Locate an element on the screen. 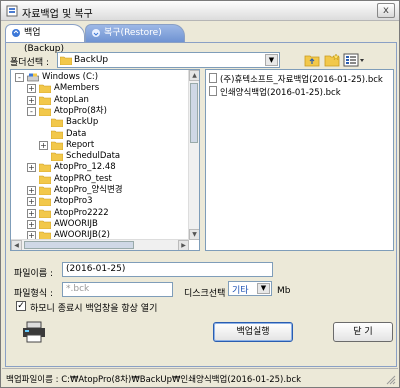 This screenshot has width=400, height=388. new-folder-icon is located at coordinates (332, 60).